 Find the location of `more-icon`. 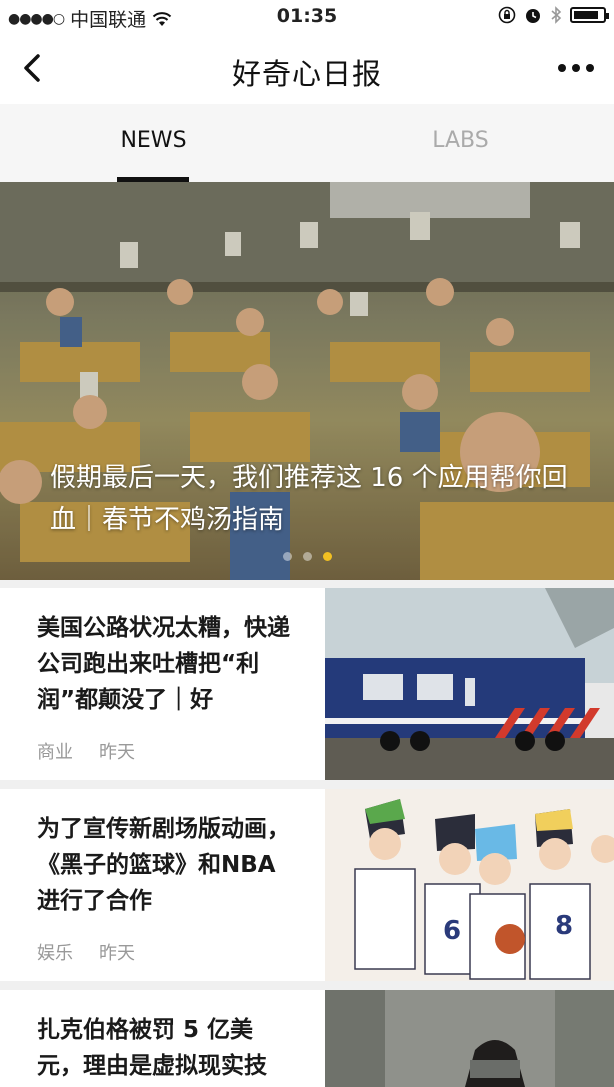

more-icon is located at coordinates (576, 68).